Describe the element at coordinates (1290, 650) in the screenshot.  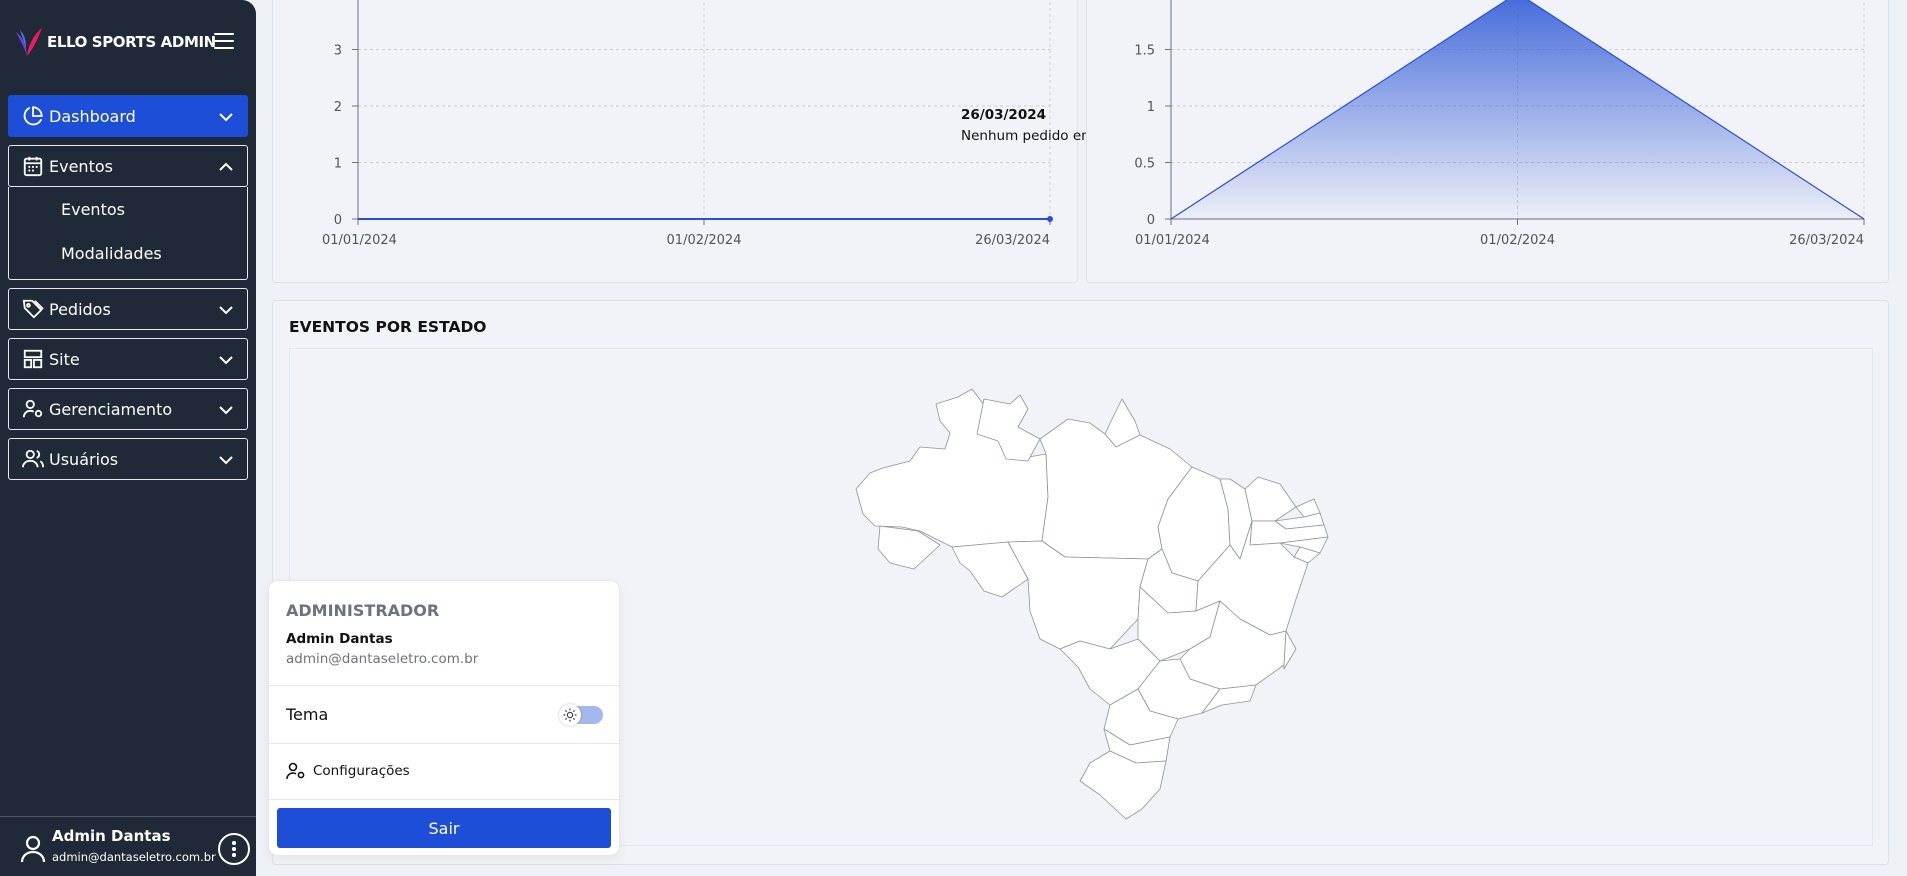
I see `state-es` at that location.